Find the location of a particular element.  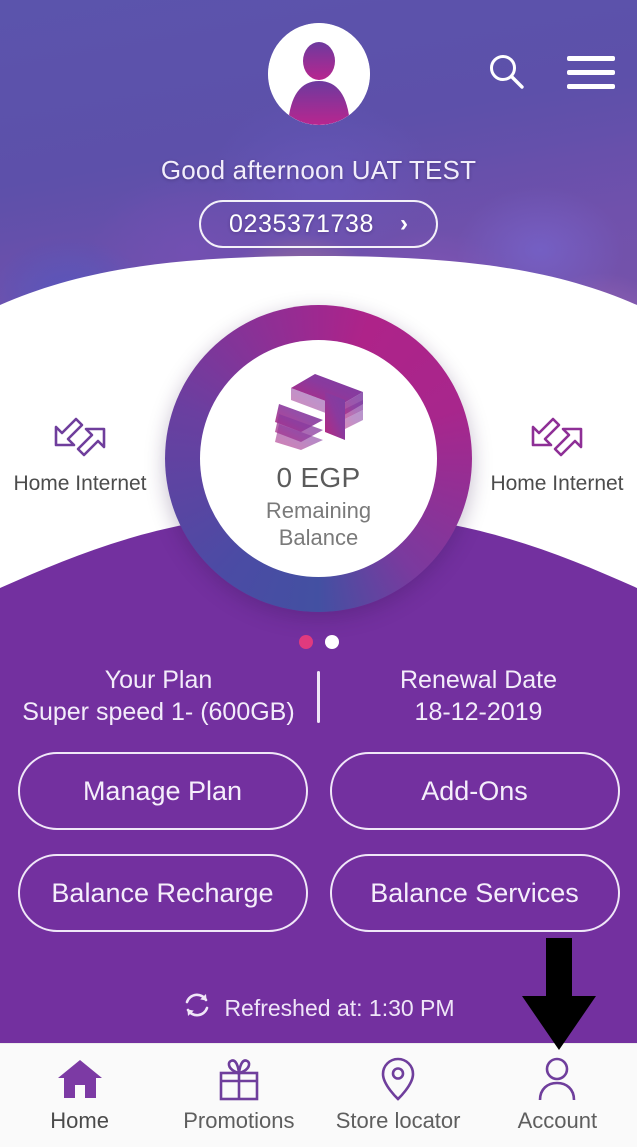

shortcut-right-label: Home Internet is located at coordinates (557, 483).